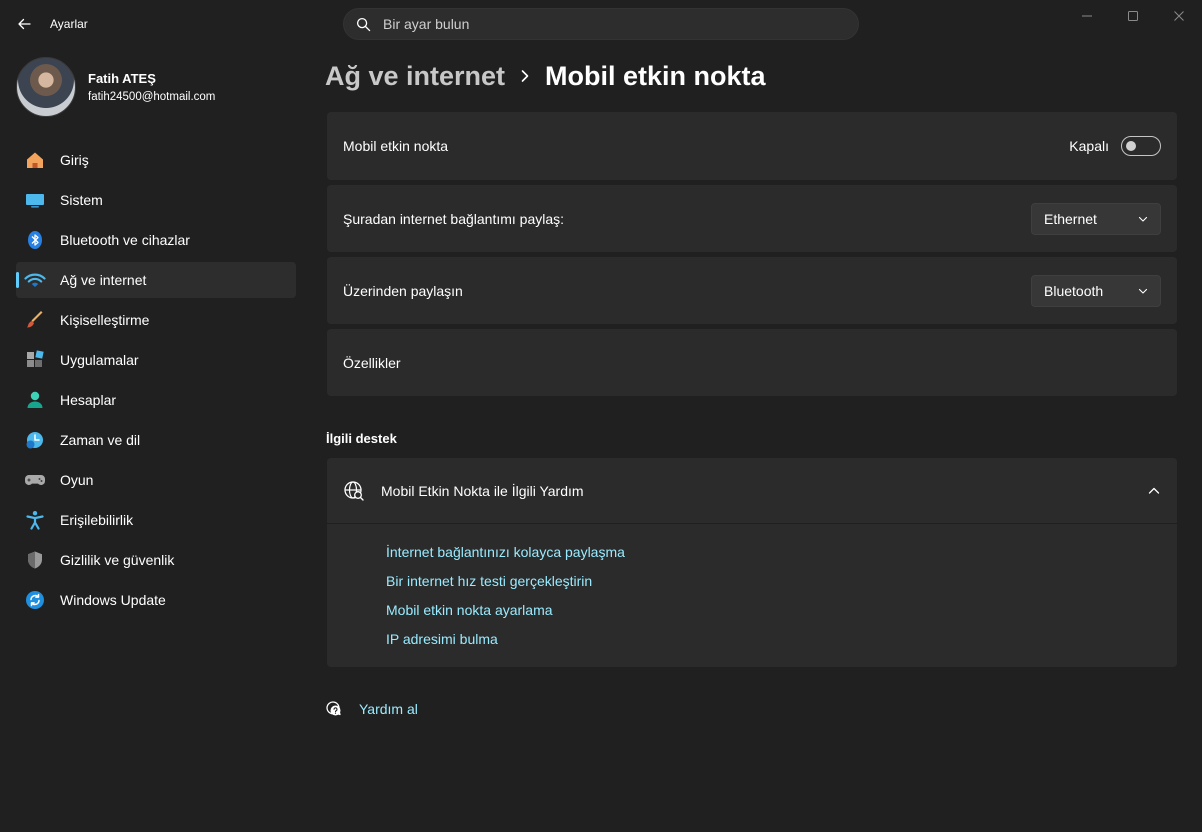 The height and width of the screenshot is (832, 1202). What do you see at coordinates (752, 290) in the screenshot?
I see `share-over-card: Üzerinden paylaşın Bluetooth` at bounding box center [752, 290].